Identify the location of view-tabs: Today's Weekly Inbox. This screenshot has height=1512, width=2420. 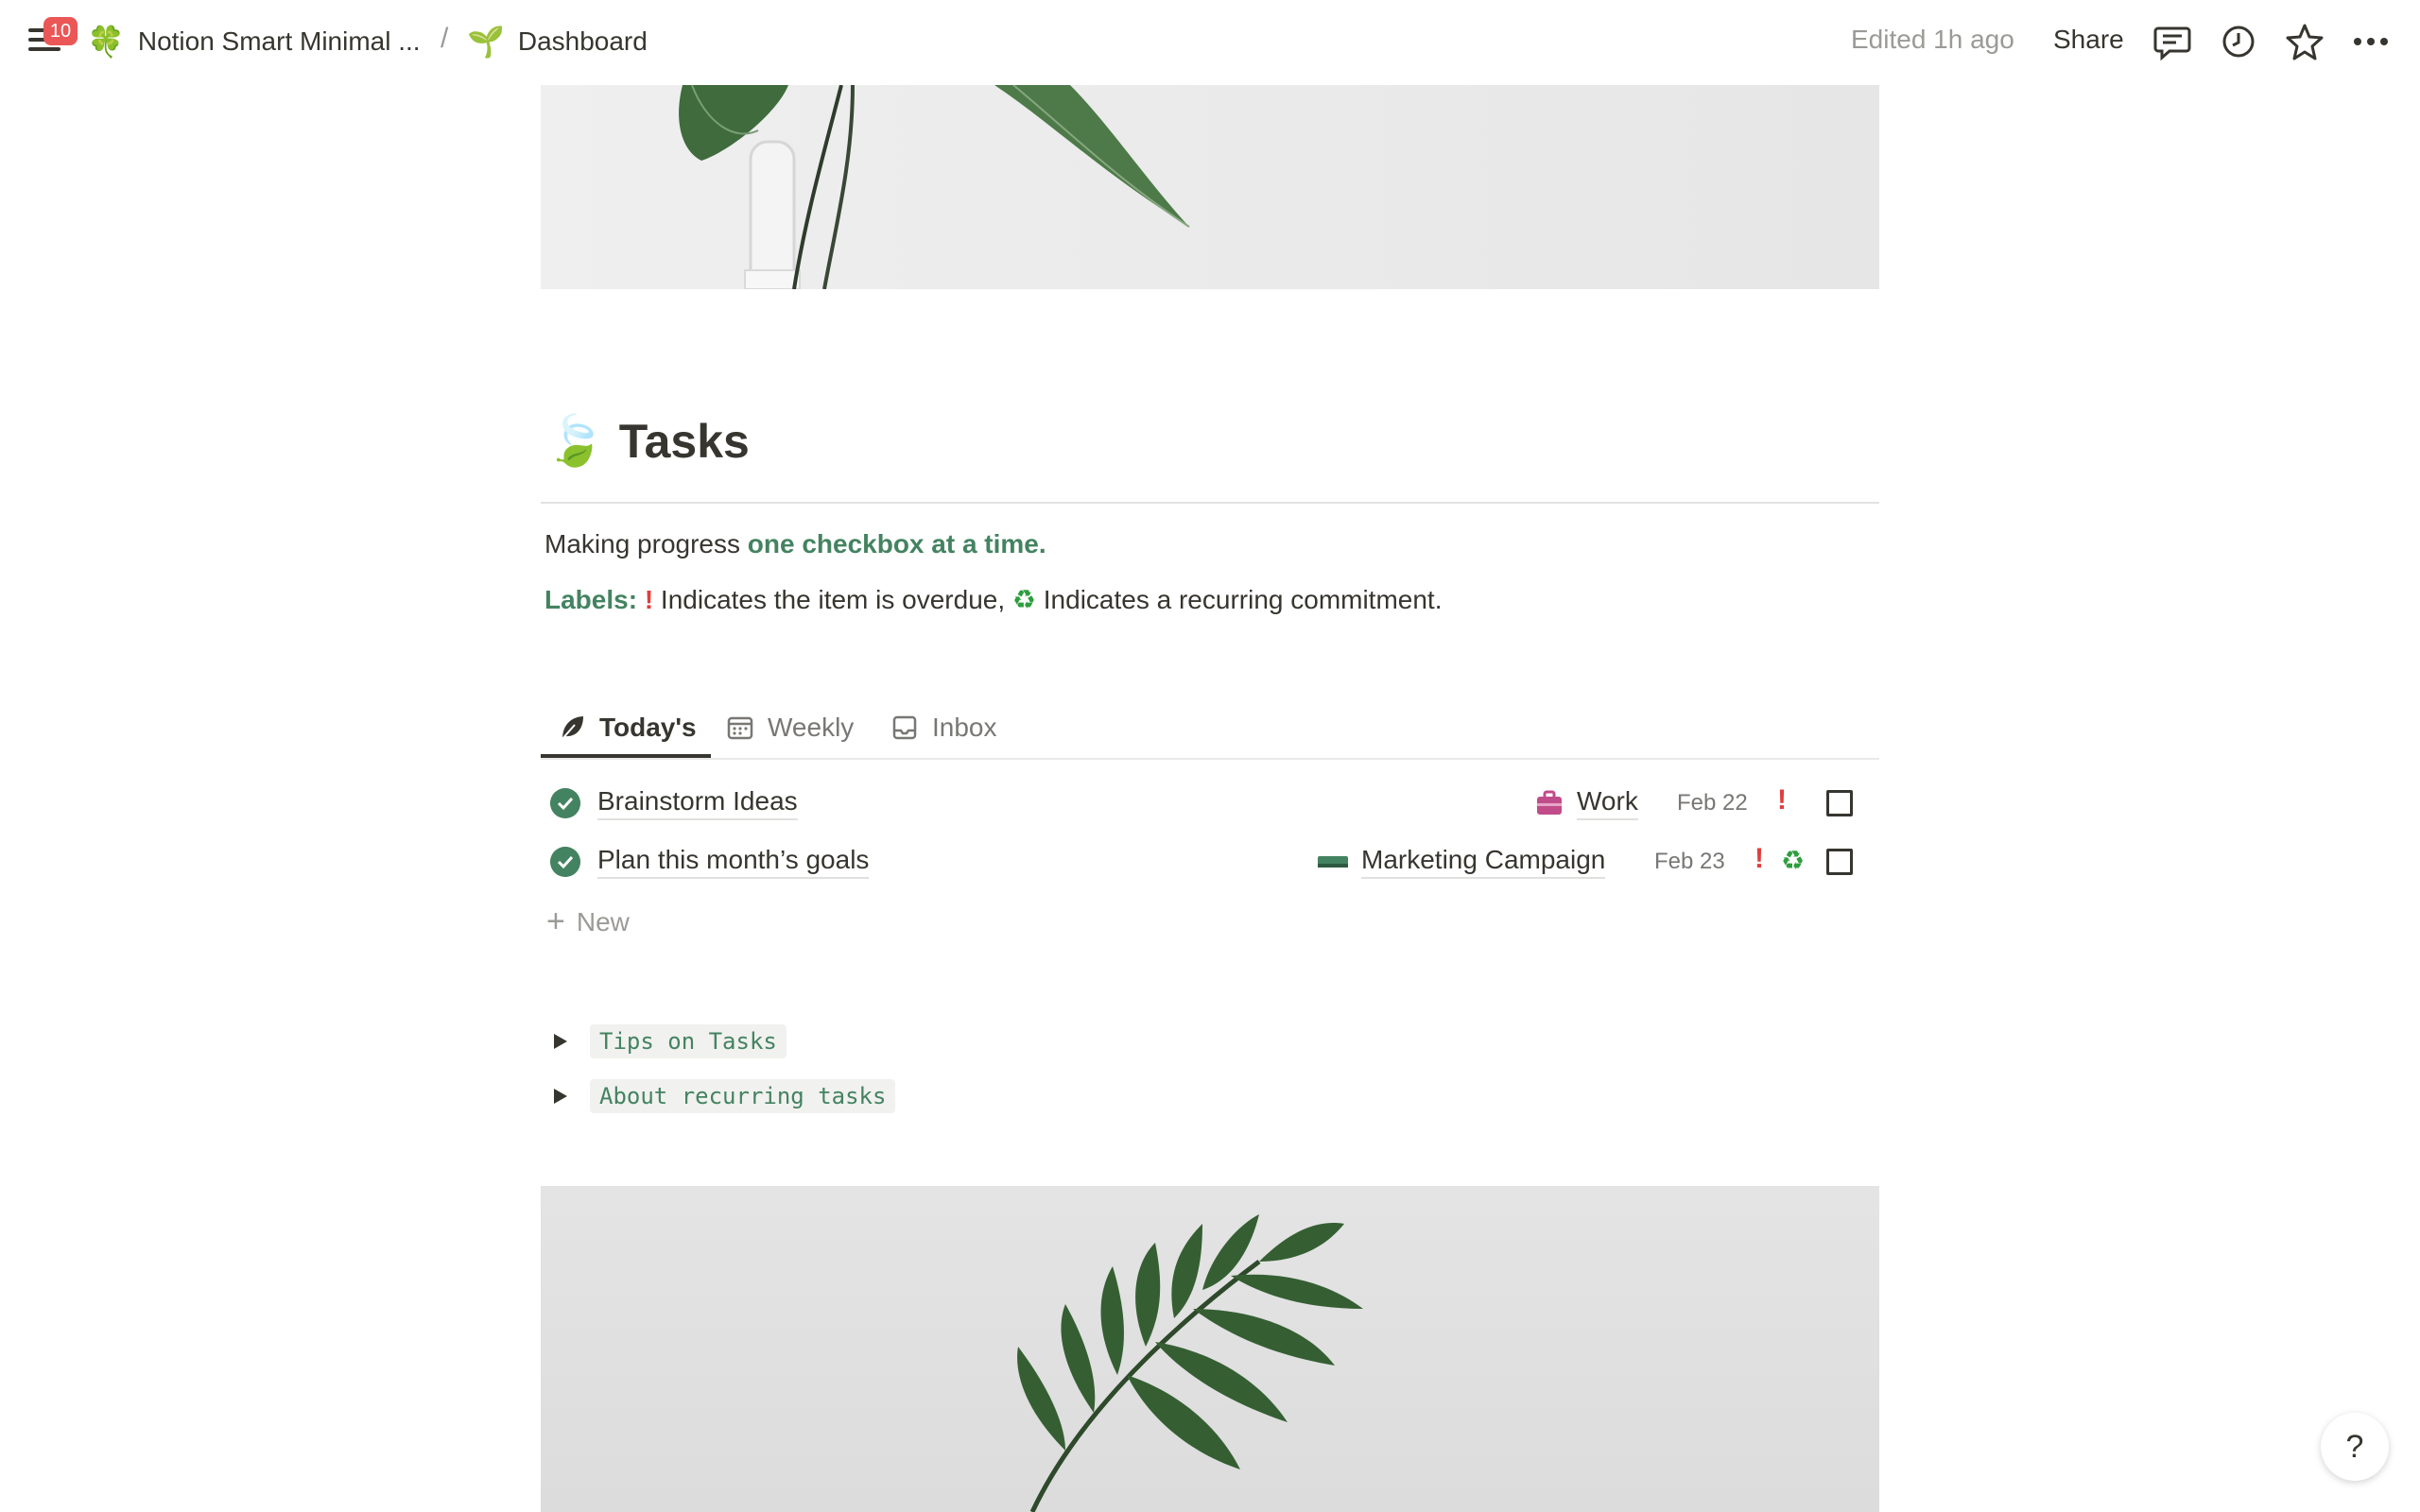
(1210, 728).